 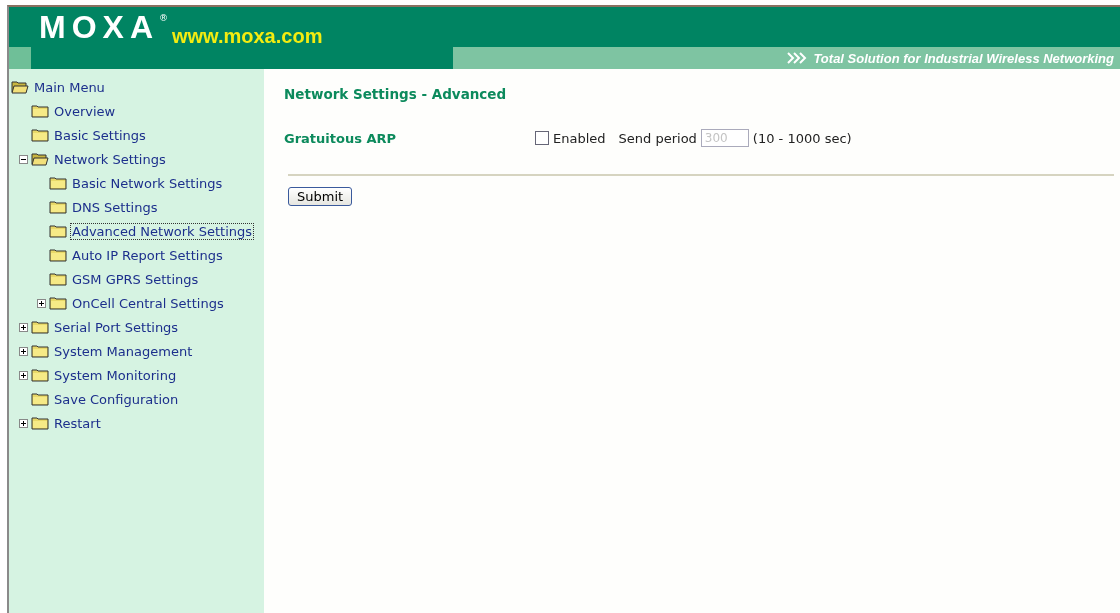 What do you see at coordinates (657, 138) in the screenshot?
I see `send-period-label: Send period` at bounding box center [657, 138].